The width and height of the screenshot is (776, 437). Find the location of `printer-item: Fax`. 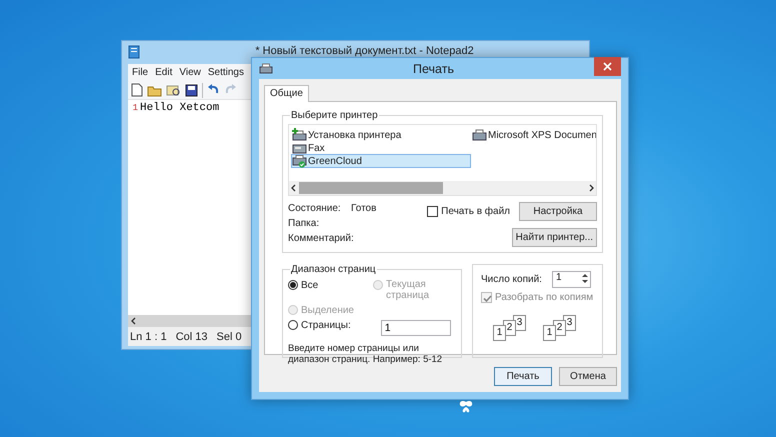

printer-item: Fax is located at coordinates (381, 148).